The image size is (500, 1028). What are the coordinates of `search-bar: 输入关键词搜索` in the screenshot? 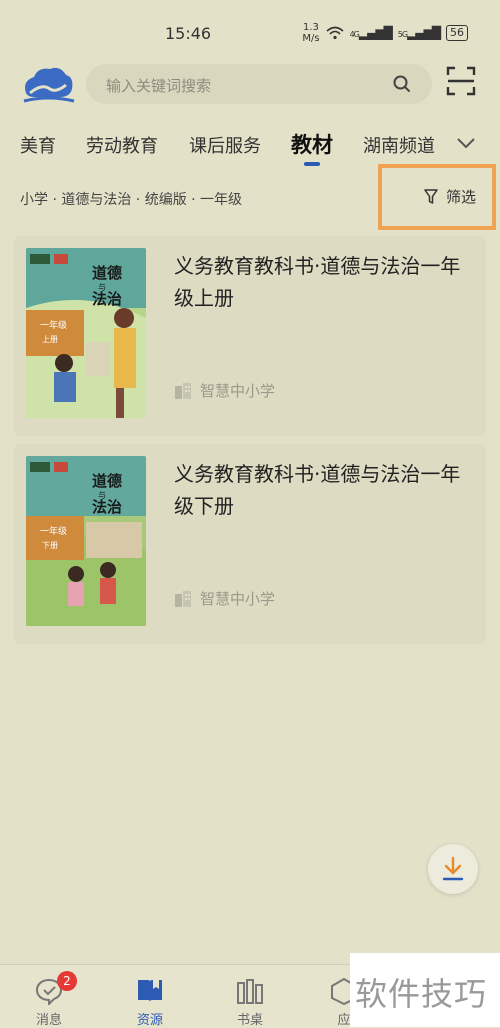 It's located at (259, 84).